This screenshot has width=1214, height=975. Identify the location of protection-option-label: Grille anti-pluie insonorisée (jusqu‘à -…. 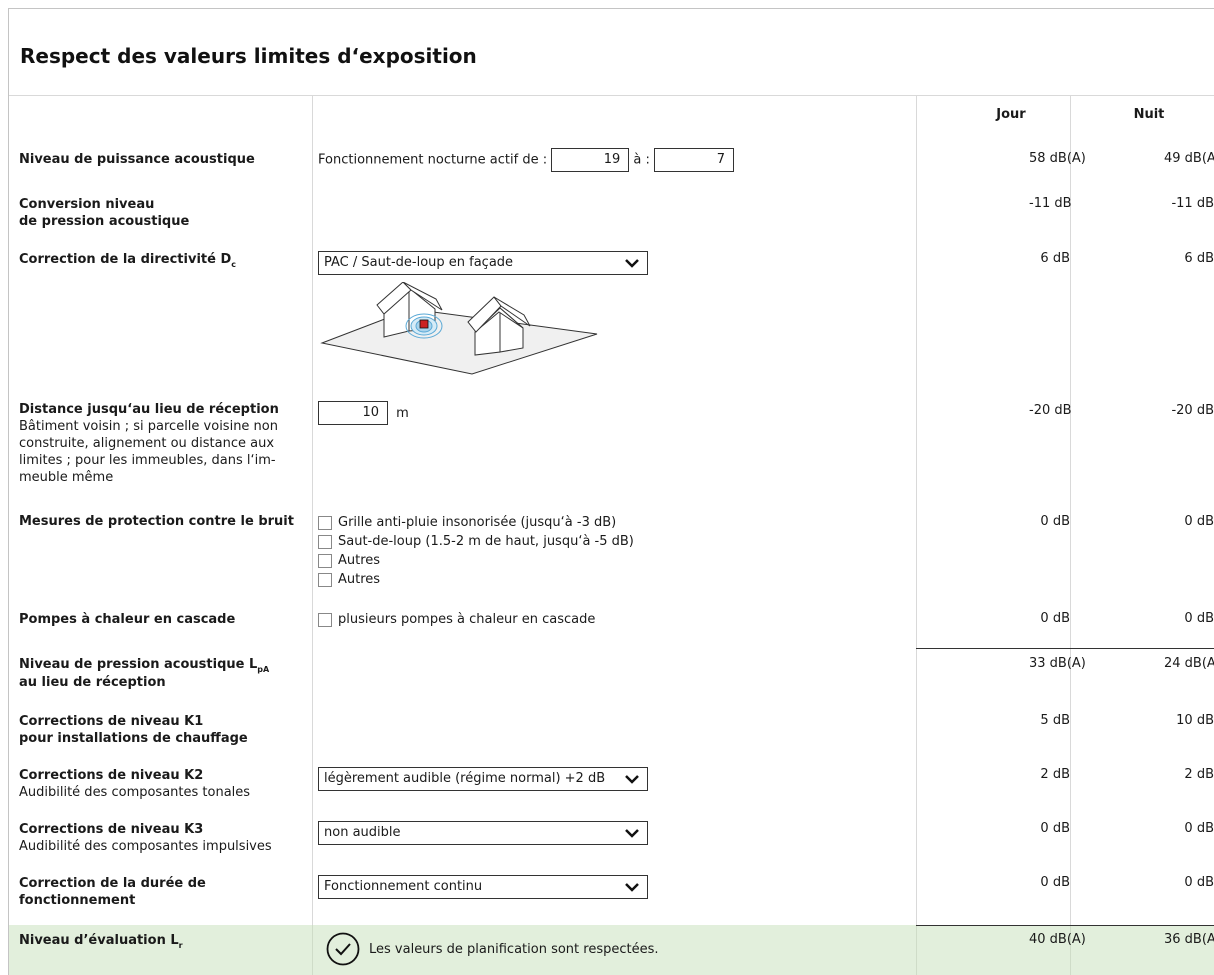
(477, 522).